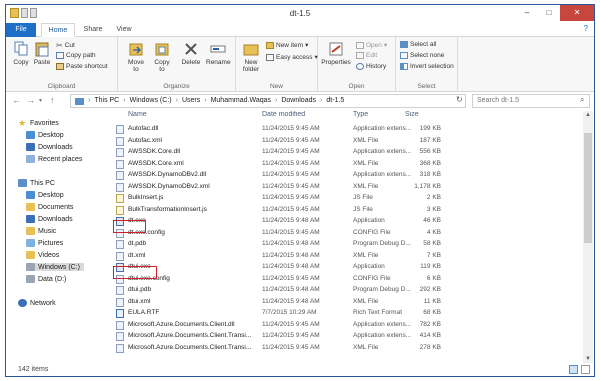  Describe the element at coordinates (531, 101) in the screenshot. I see `search-input: Search dt-1.5` at that location.